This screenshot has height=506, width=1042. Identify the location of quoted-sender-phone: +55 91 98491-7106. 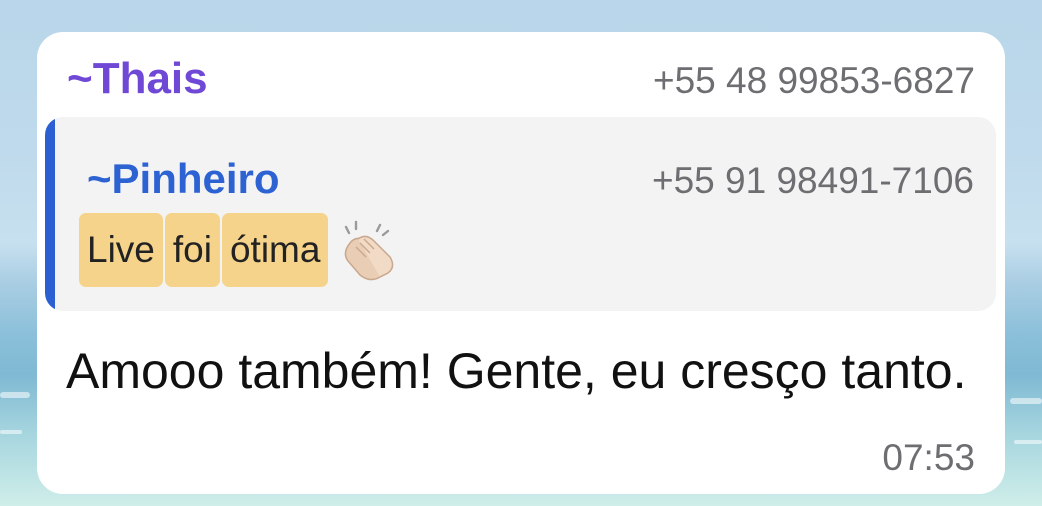
(813, 180).